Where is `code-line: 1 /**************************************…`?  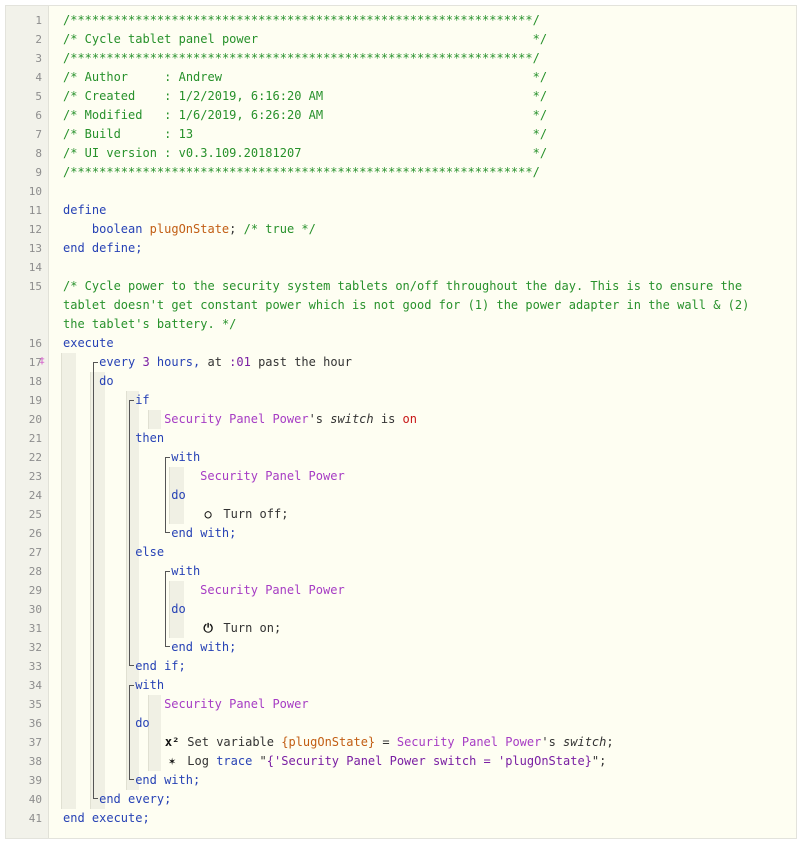 code-line: 1 /**************************************… is located at coordinates (401, 20).